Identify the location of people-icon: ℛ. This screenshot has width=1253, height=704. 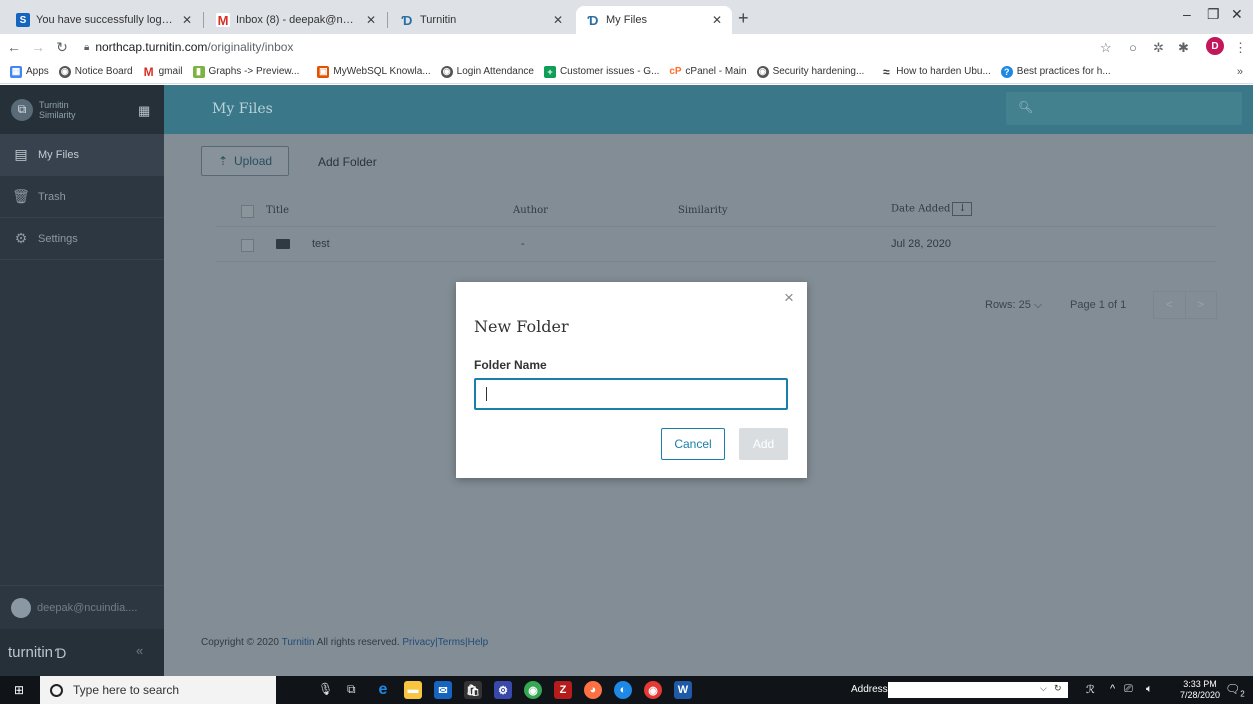
(1090, 689).